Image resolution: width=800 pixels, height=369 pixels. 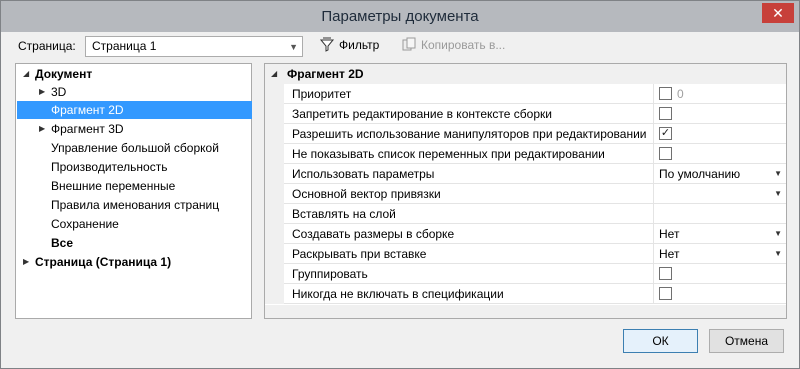 I want to click on tree-item-performance: Производительность, so click(x=109, y=167).